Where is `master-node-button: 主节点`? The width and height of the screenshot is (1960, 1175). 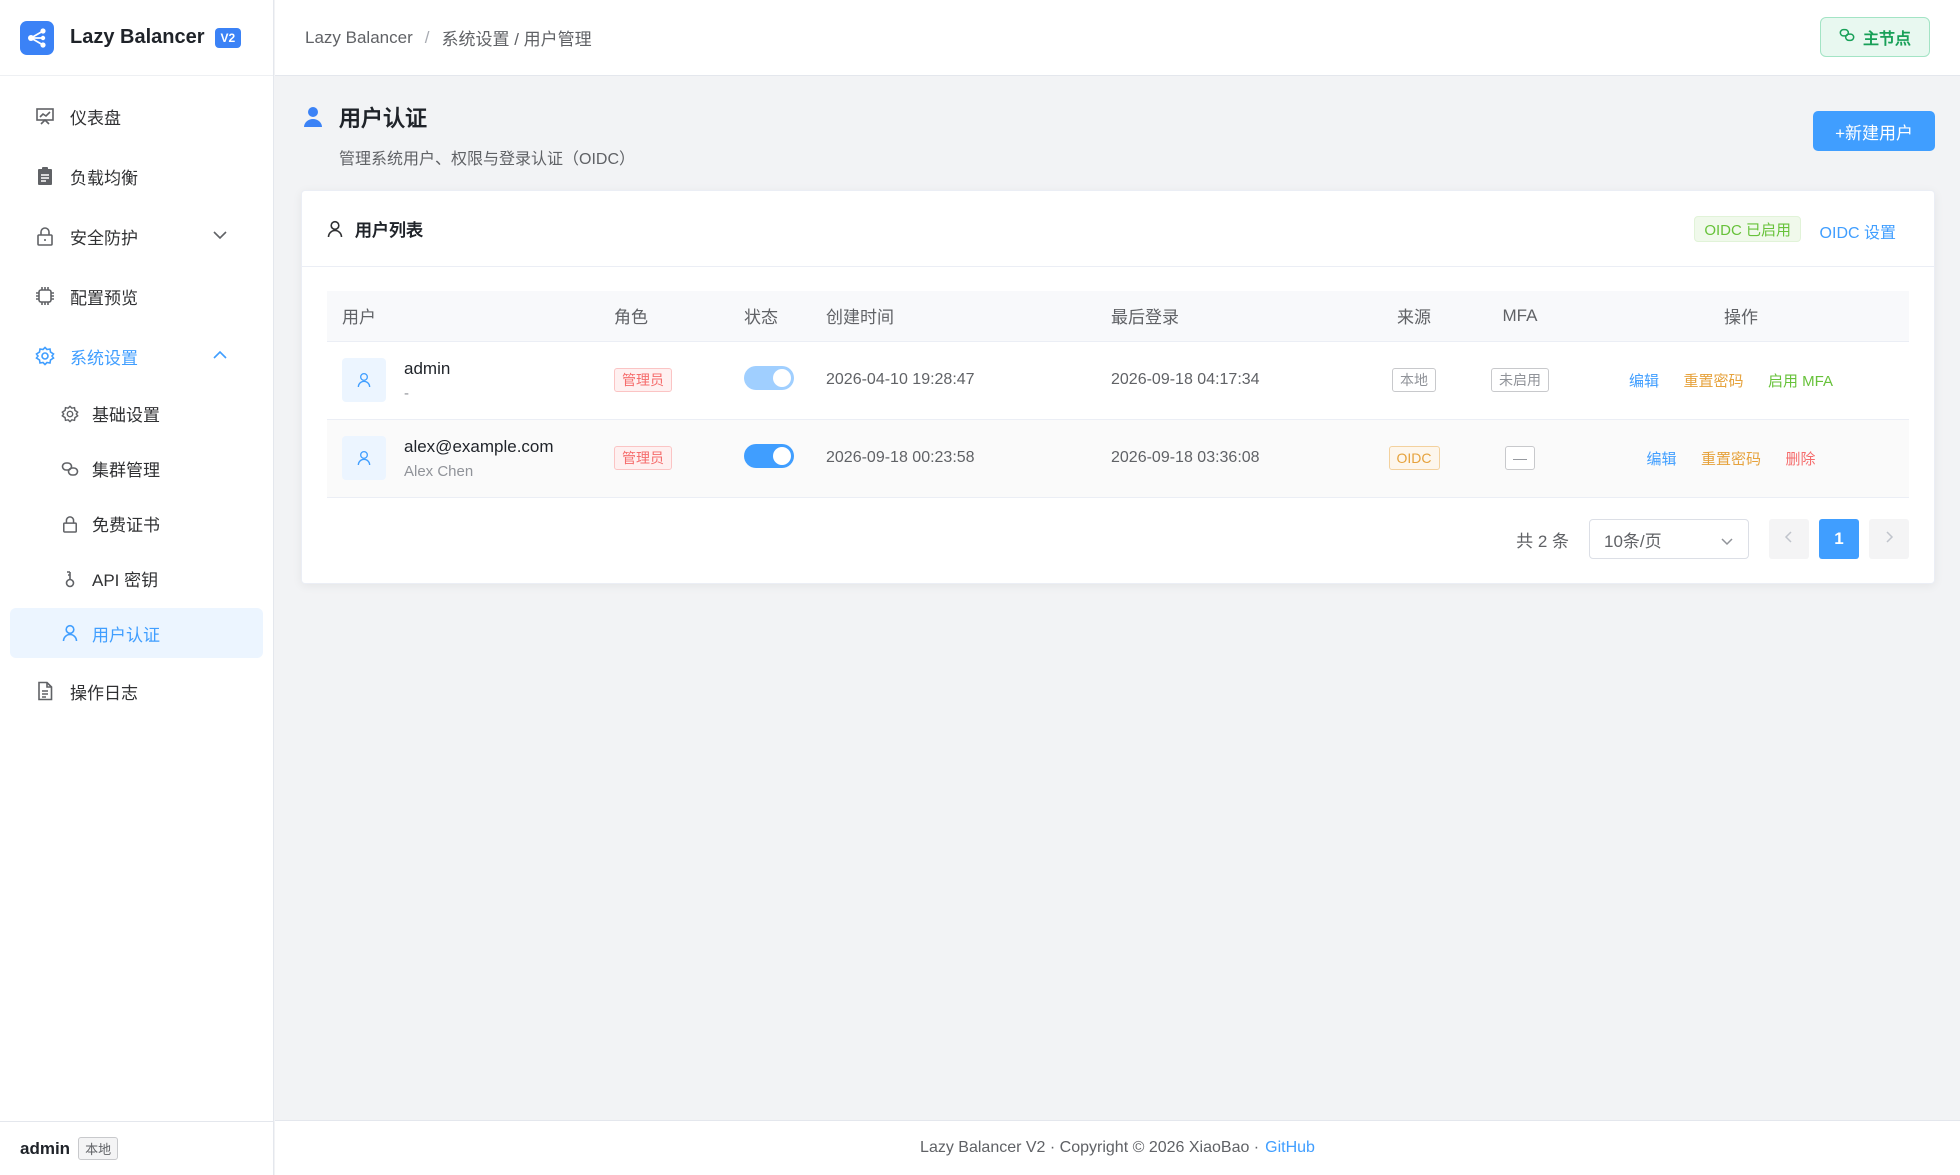
master-node-button: 主节点 is located at coordinates (1874, 37).